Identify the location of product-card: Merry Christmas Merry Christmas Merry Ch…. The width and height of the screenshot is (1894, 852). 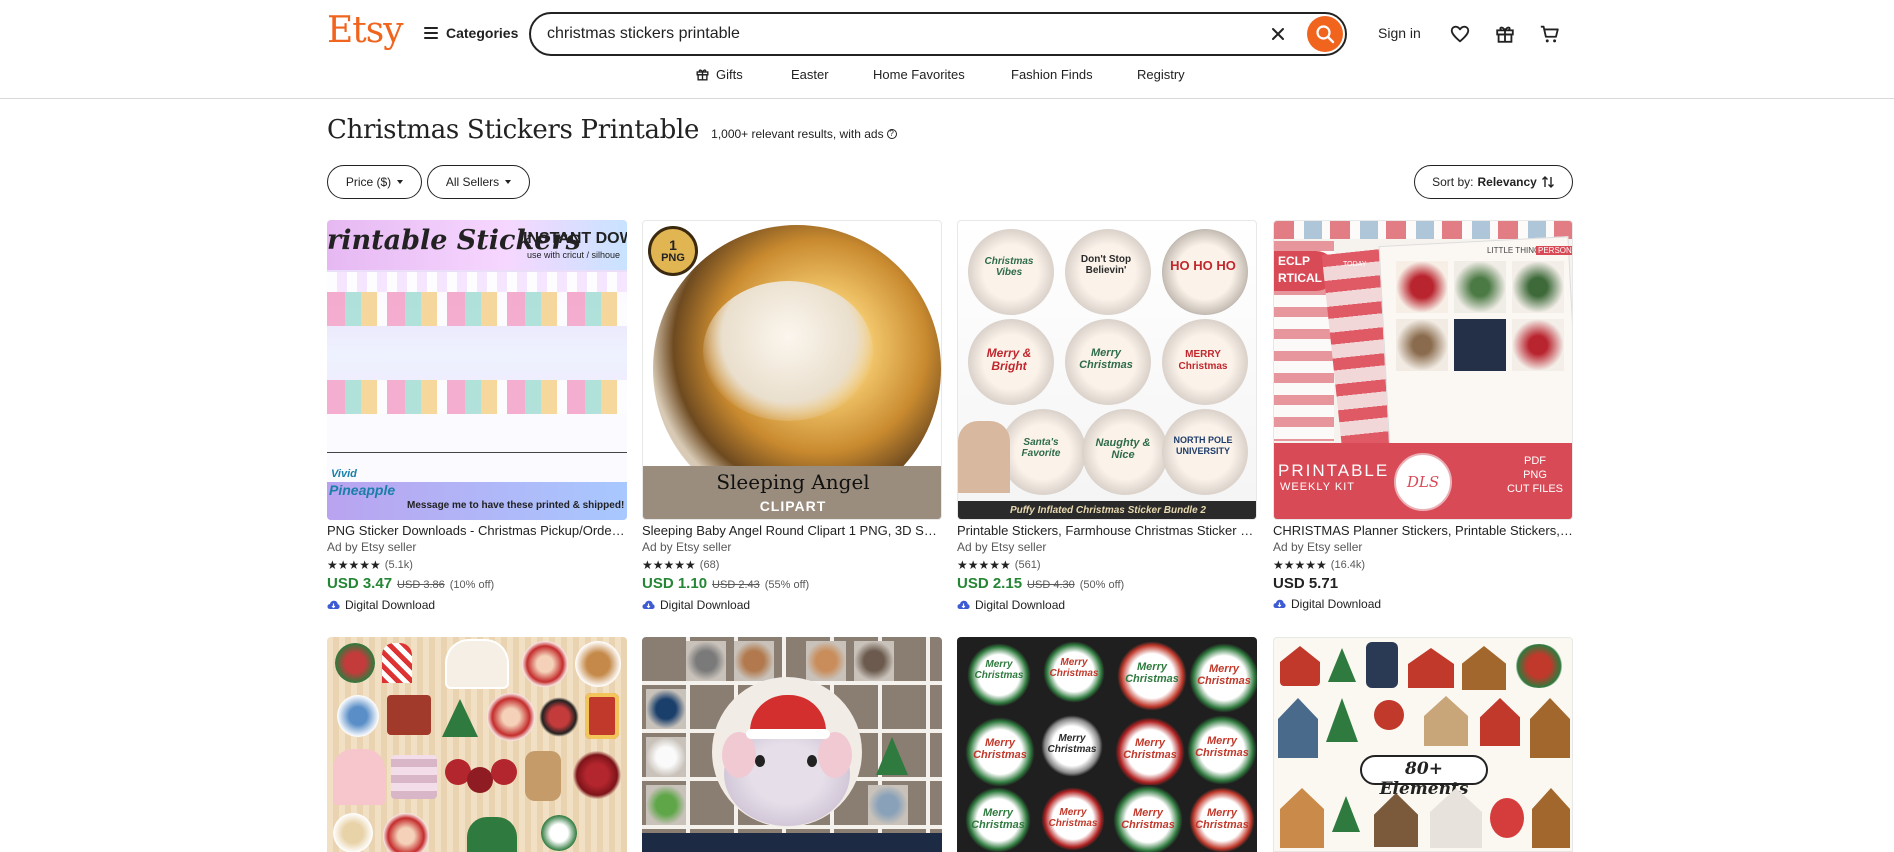
(1107, 744).